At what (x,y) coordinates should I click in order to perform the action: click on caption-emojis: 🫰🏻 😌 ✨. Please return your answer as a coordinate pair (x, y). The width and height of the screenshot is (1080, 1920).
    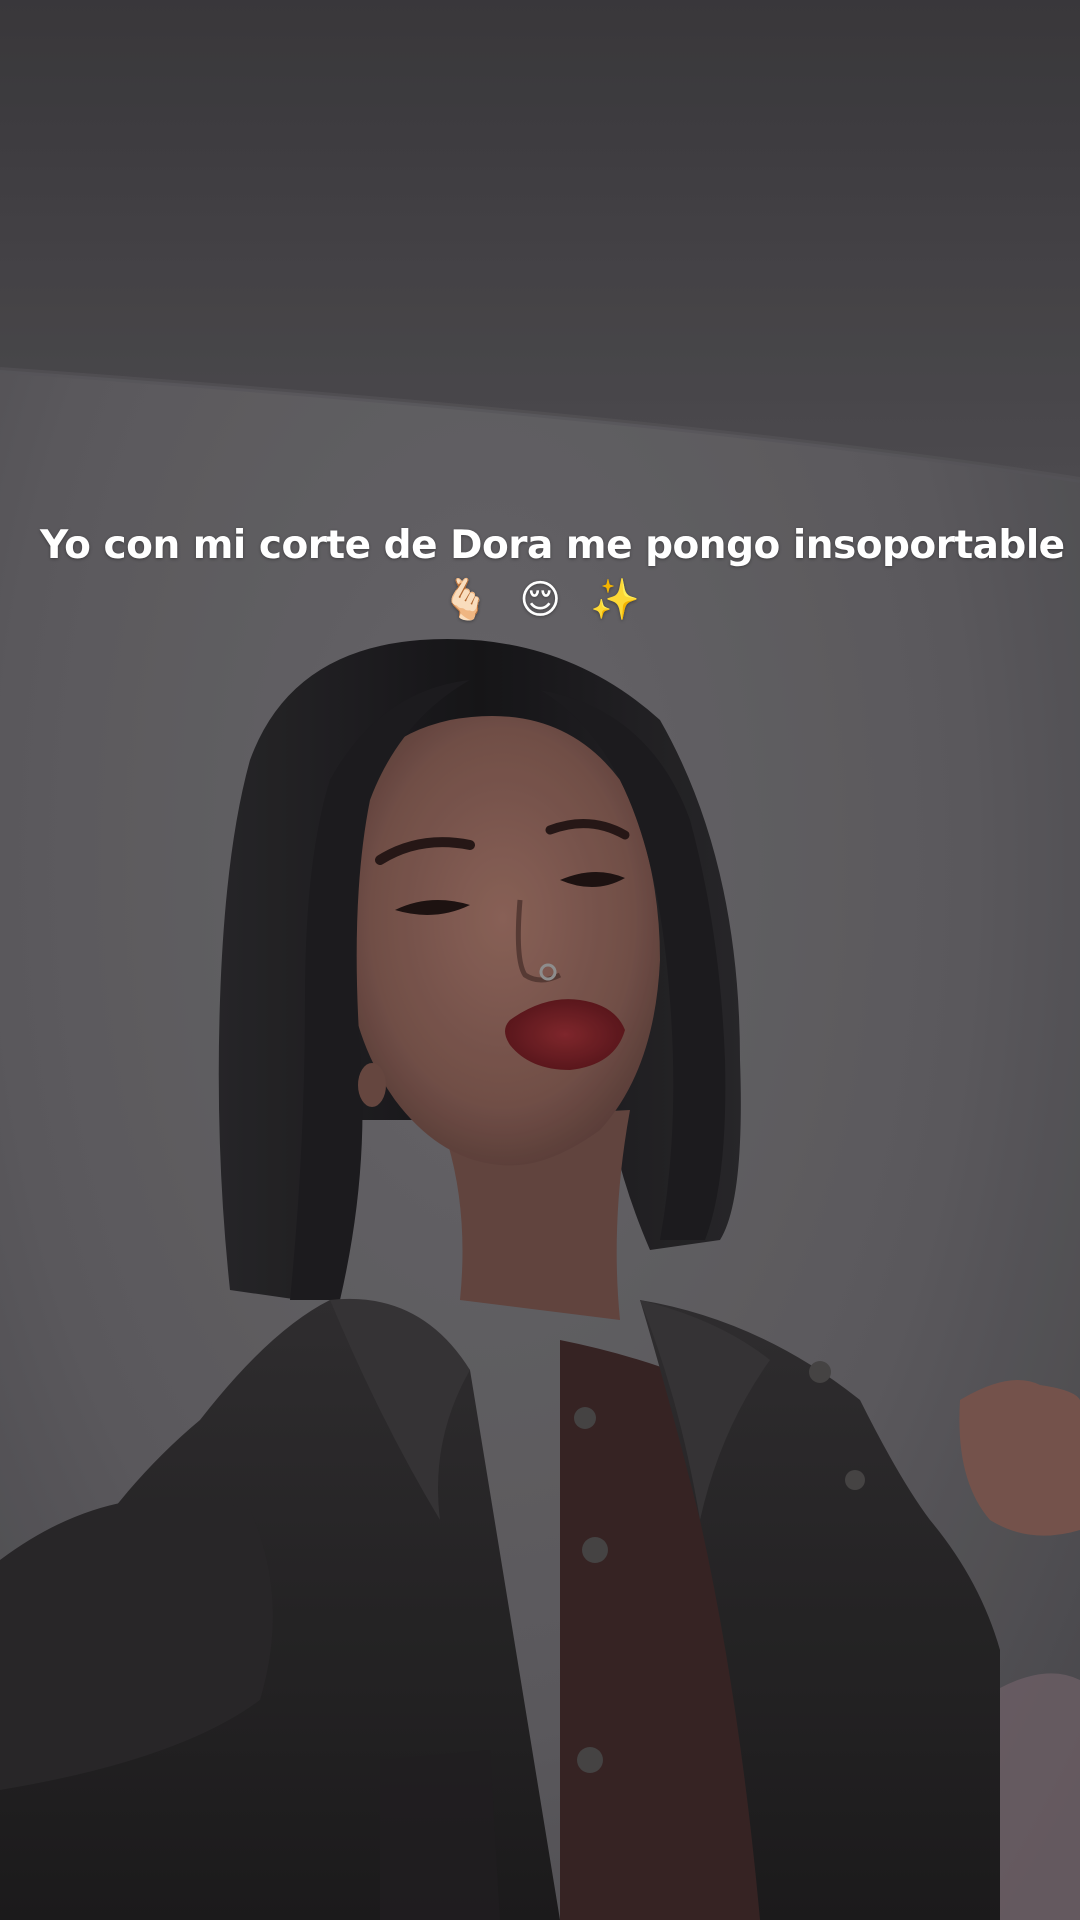
    Looking at the image, I should click on (540, 600).